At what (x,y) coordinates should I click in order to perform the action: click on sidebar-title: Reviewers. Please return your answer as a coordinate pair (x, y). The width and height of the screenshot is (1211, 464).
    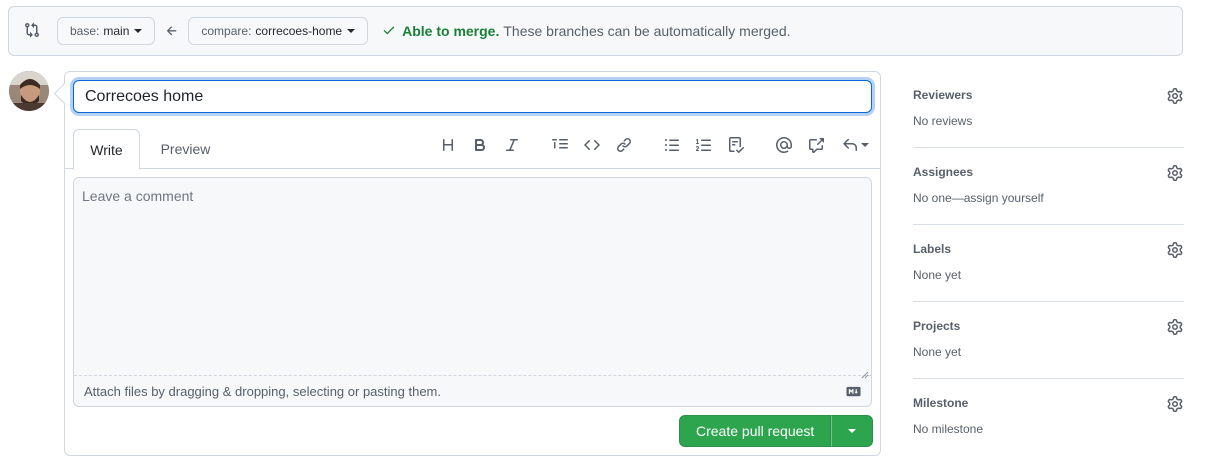
    Looking at the image, I should click on (943, 95).